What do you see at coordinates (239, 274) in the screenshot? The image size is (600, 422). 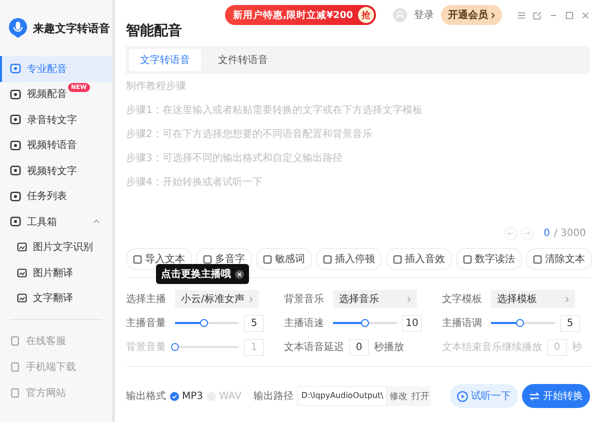 I see `close-icon` at bounding box center [239, 274].